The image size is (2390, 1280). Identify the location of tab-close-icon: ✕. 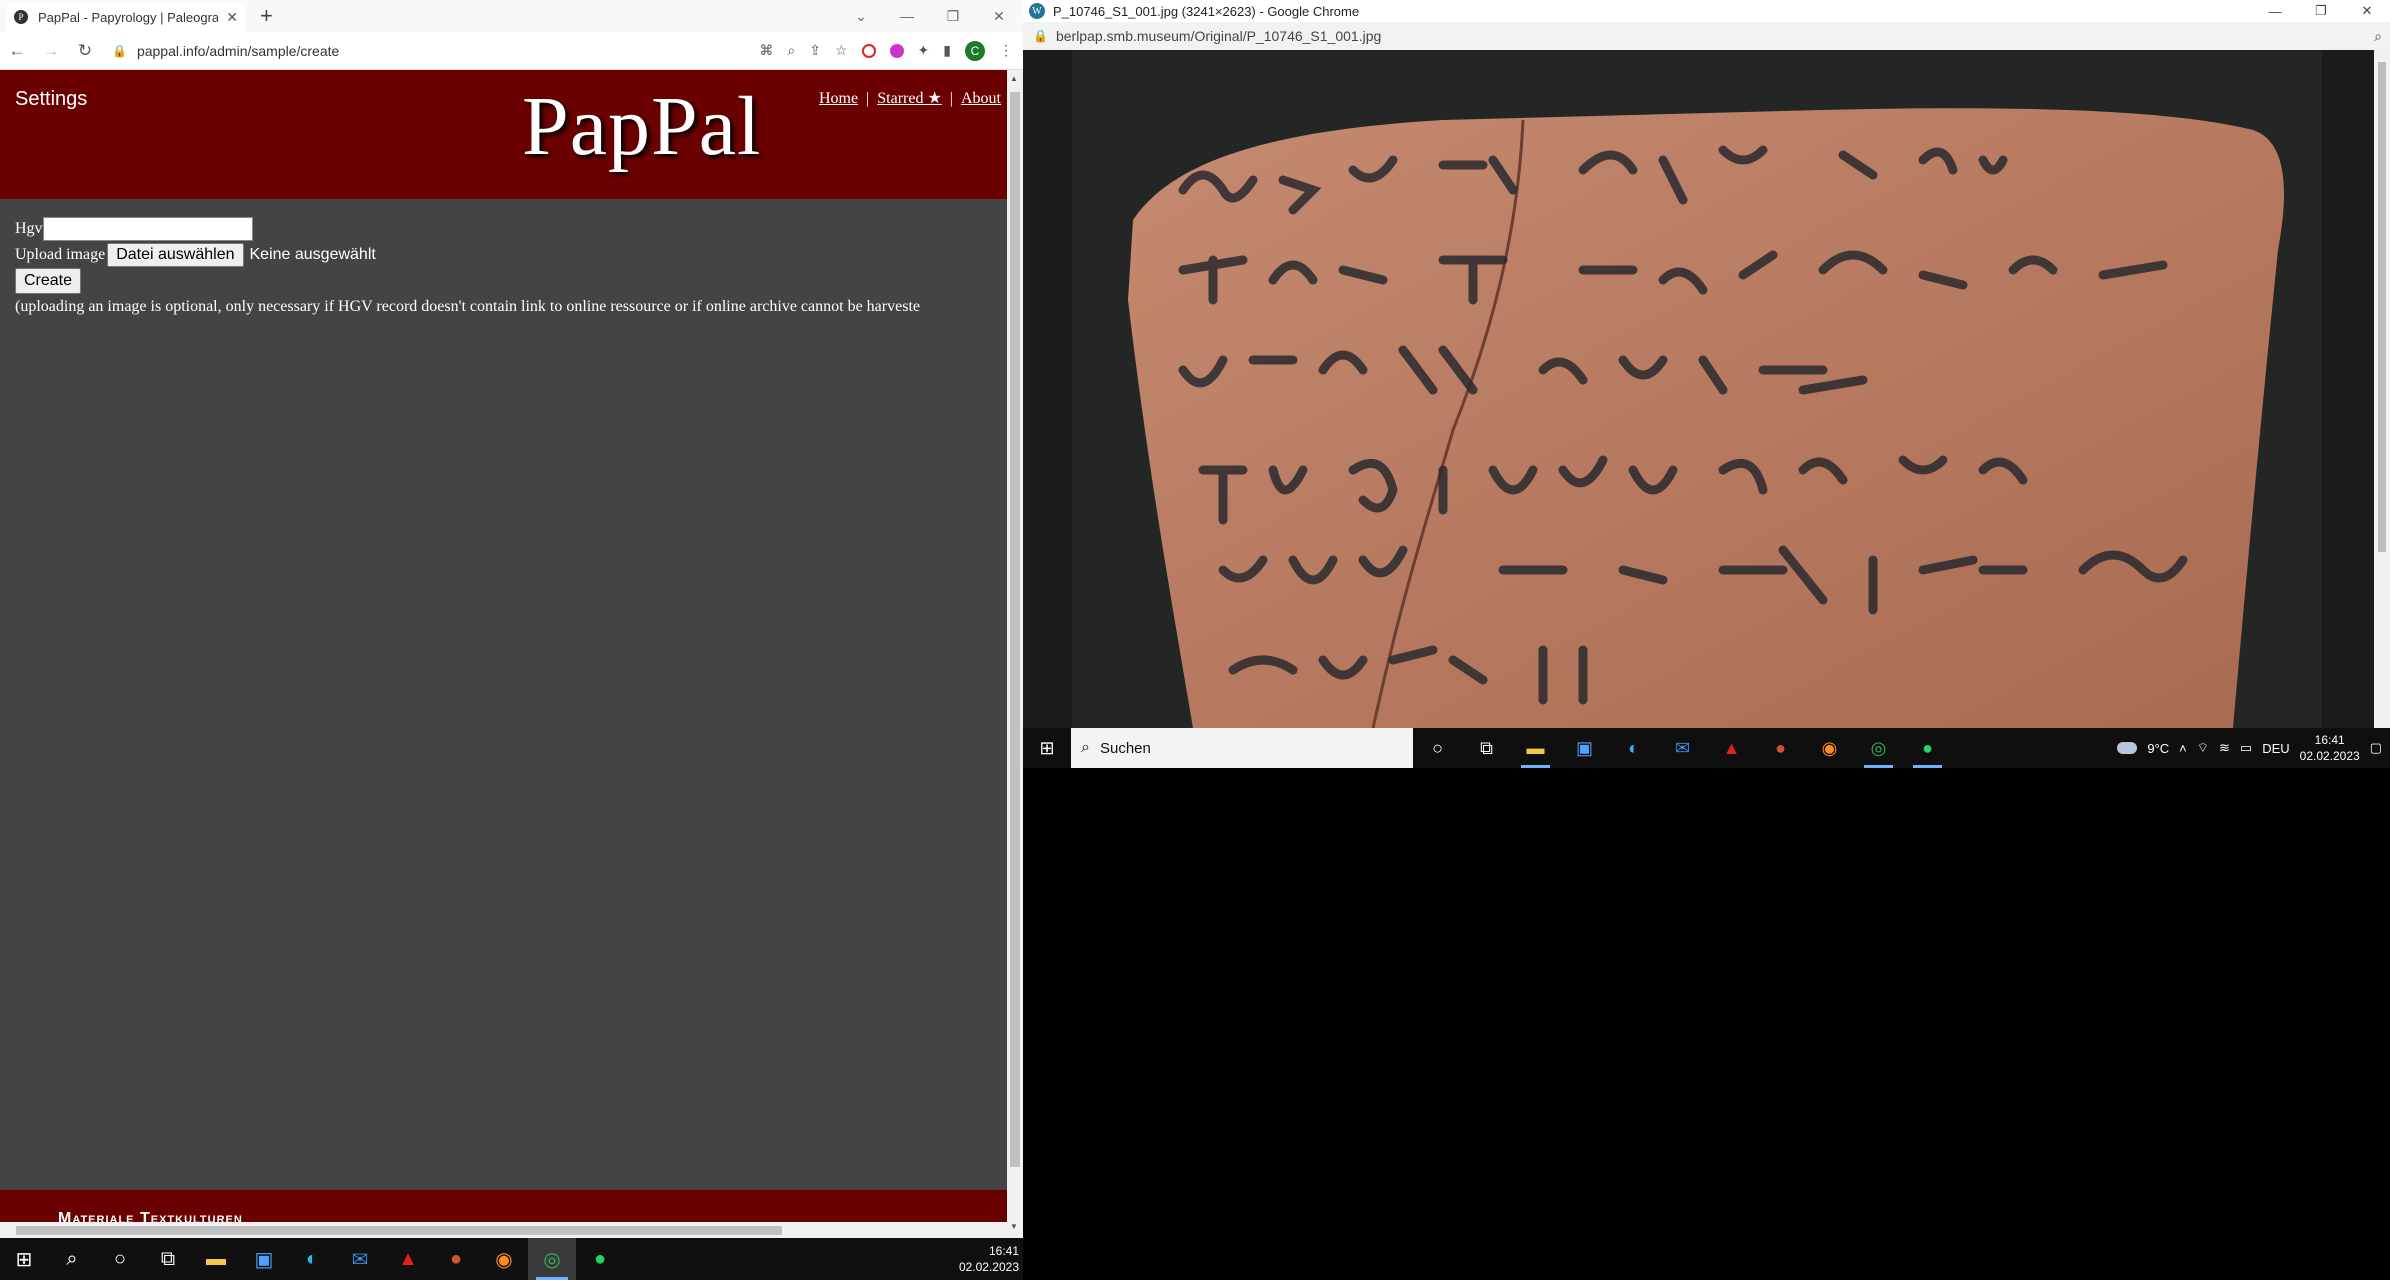
(232, 17).